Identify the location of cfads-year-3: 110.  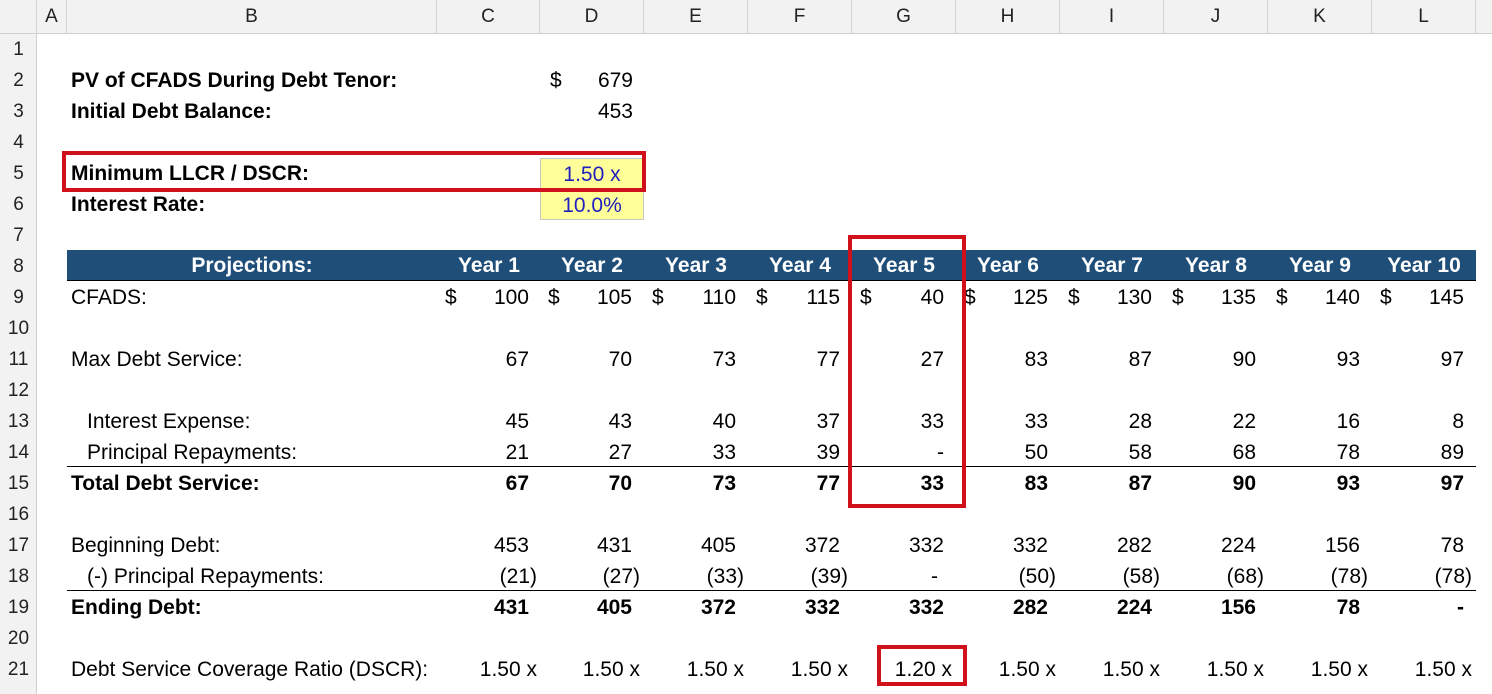
(690, 297).